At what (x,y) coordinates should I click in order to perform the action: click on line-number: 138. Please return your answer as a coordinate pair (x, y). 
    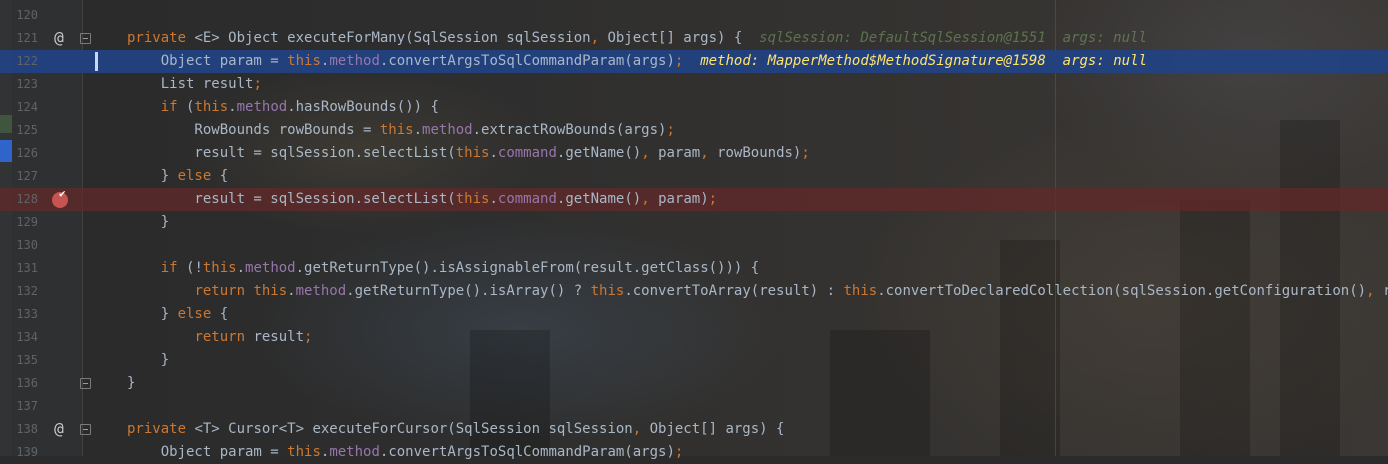
    Looking at the image, I should click on (25, 429).